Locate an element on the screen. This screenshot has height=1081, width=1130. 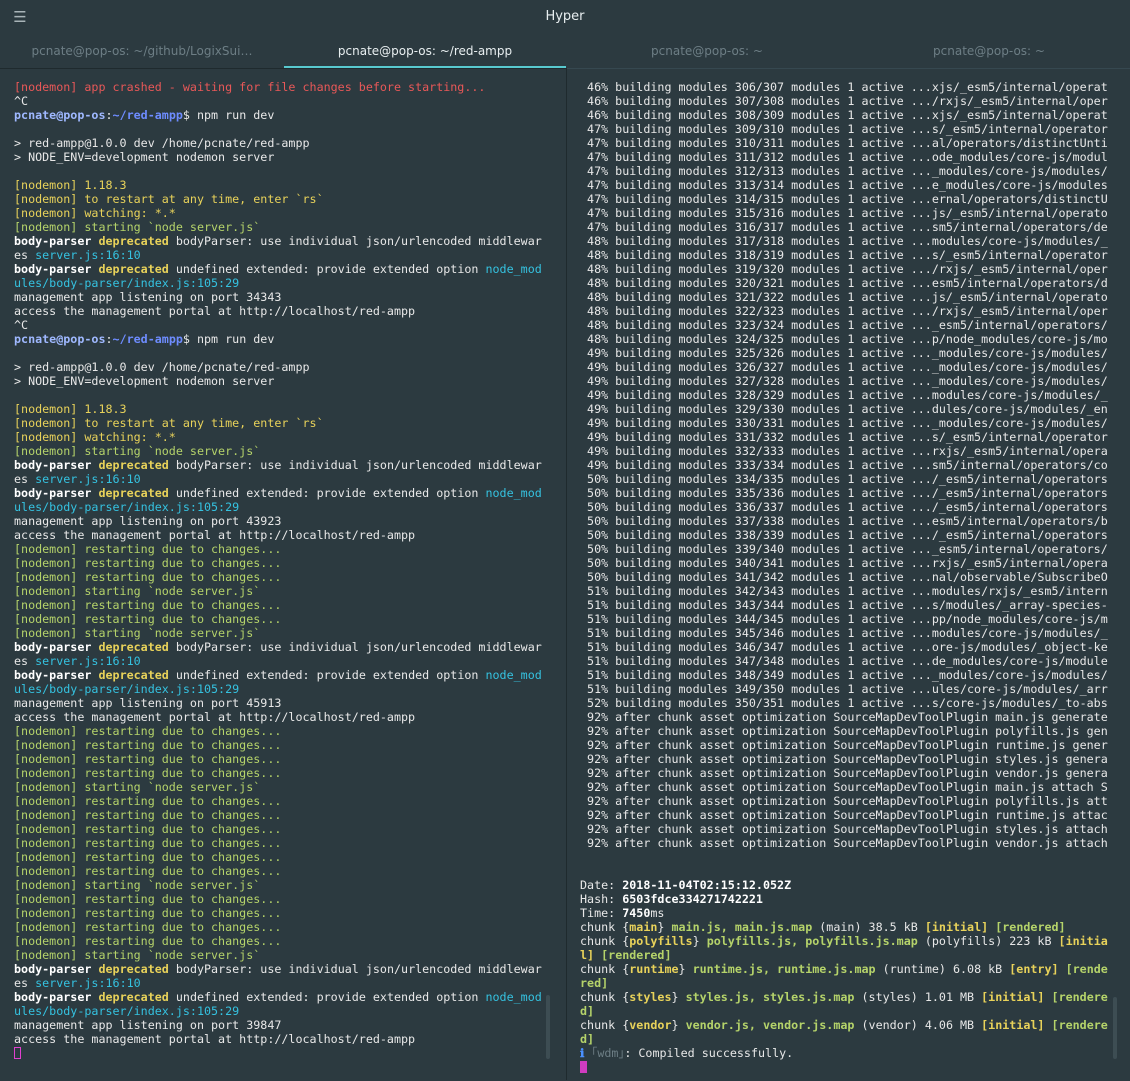
terminal-cursor is located at coordinates (583, 1067).